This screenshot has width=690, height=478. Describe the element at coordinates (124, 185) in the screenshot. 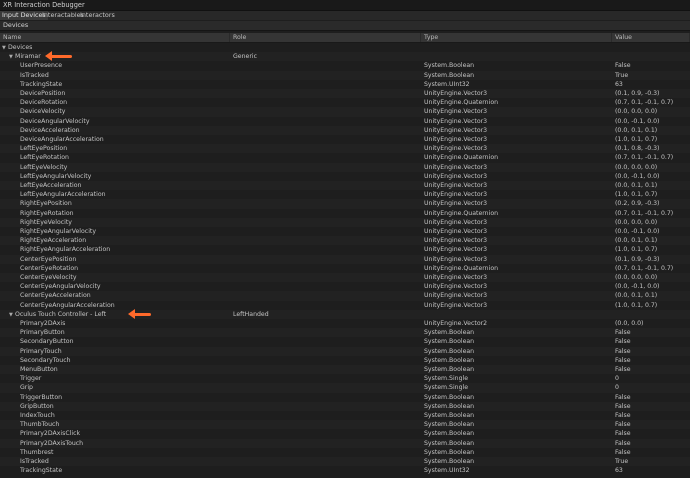

I see `name-cell: LeftEyeAcceleration` at that location.